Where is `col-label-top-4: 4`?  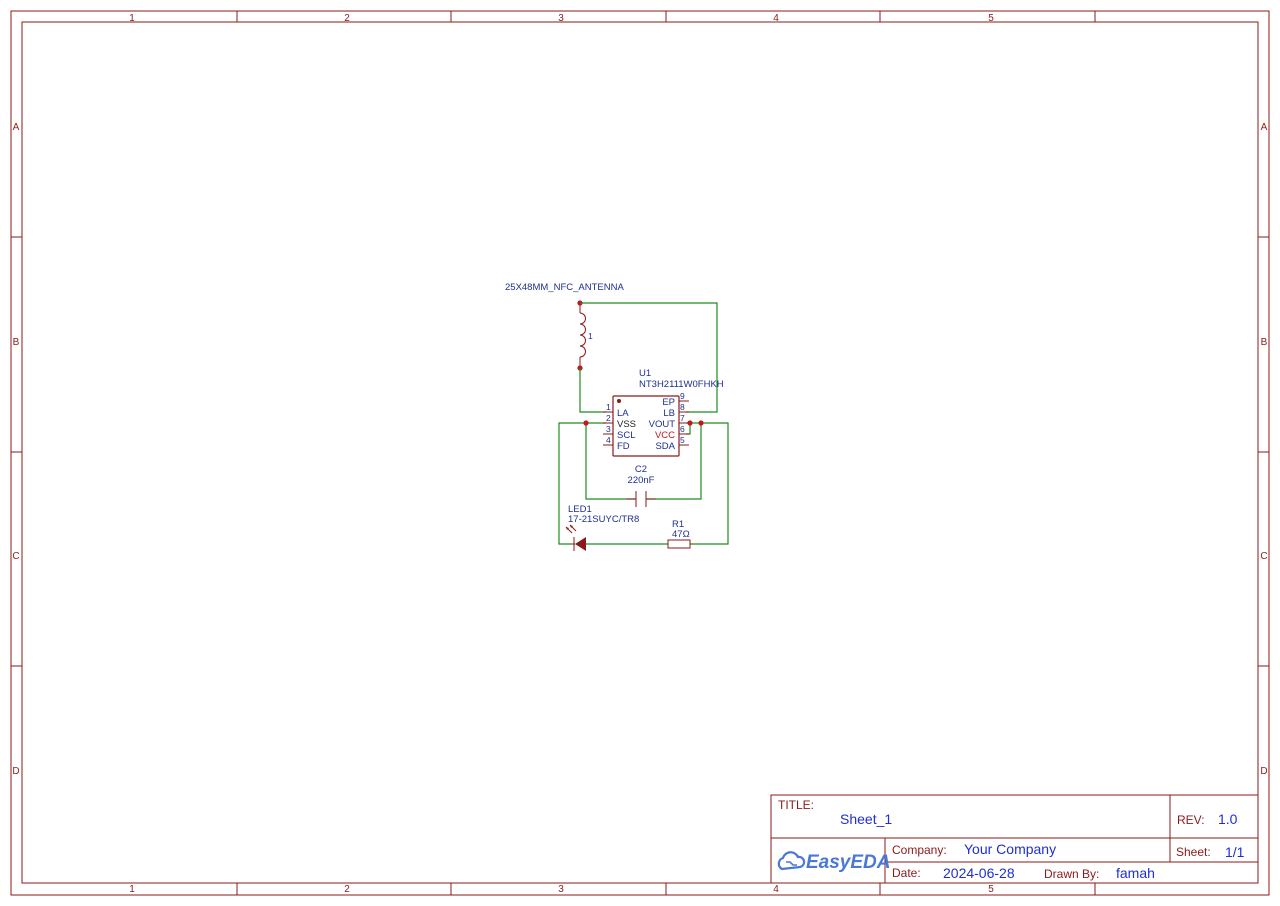
col-label-top-4: 4 is located at coordinates (776, 18).